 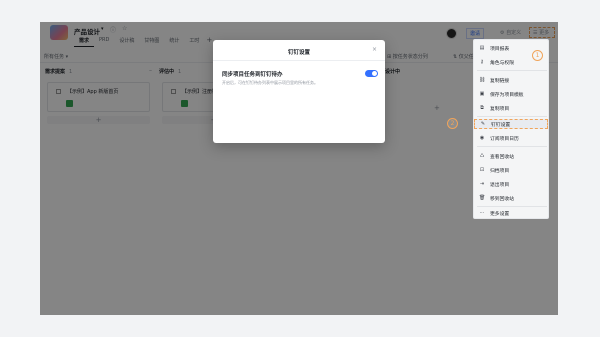 What do you see at coordinates (511, 108) in the screenshot?
I see `menu-item-copy-project: ⧉ 复制项目` at bounding box center [511, 108].